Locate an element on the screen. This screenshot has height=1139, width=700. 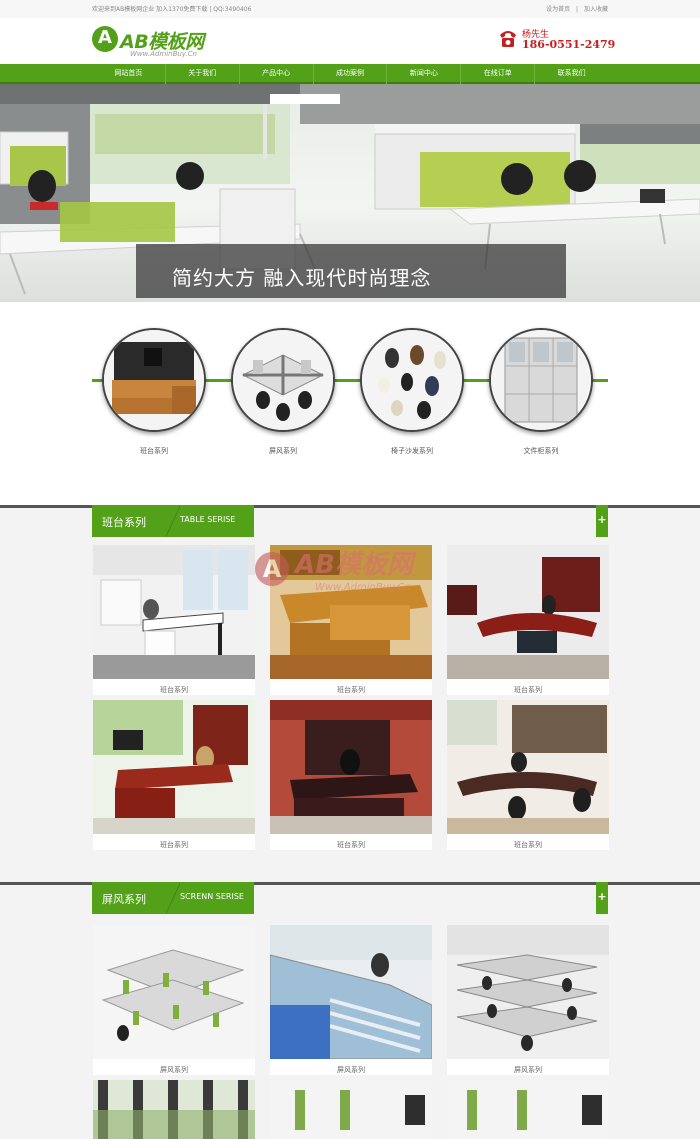
section-desk-more-button: + is located at coordinates (602, 521).